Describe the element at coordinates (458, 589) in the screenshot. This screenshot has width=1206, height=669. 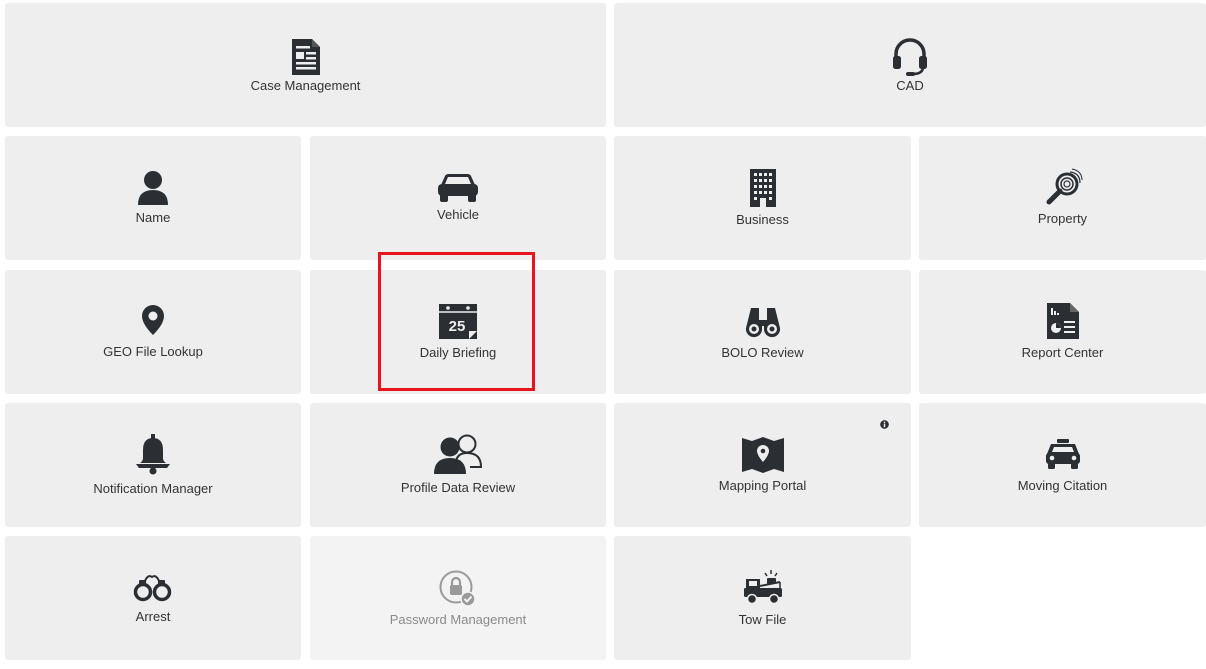
I see `lock-check-icon` at that location.